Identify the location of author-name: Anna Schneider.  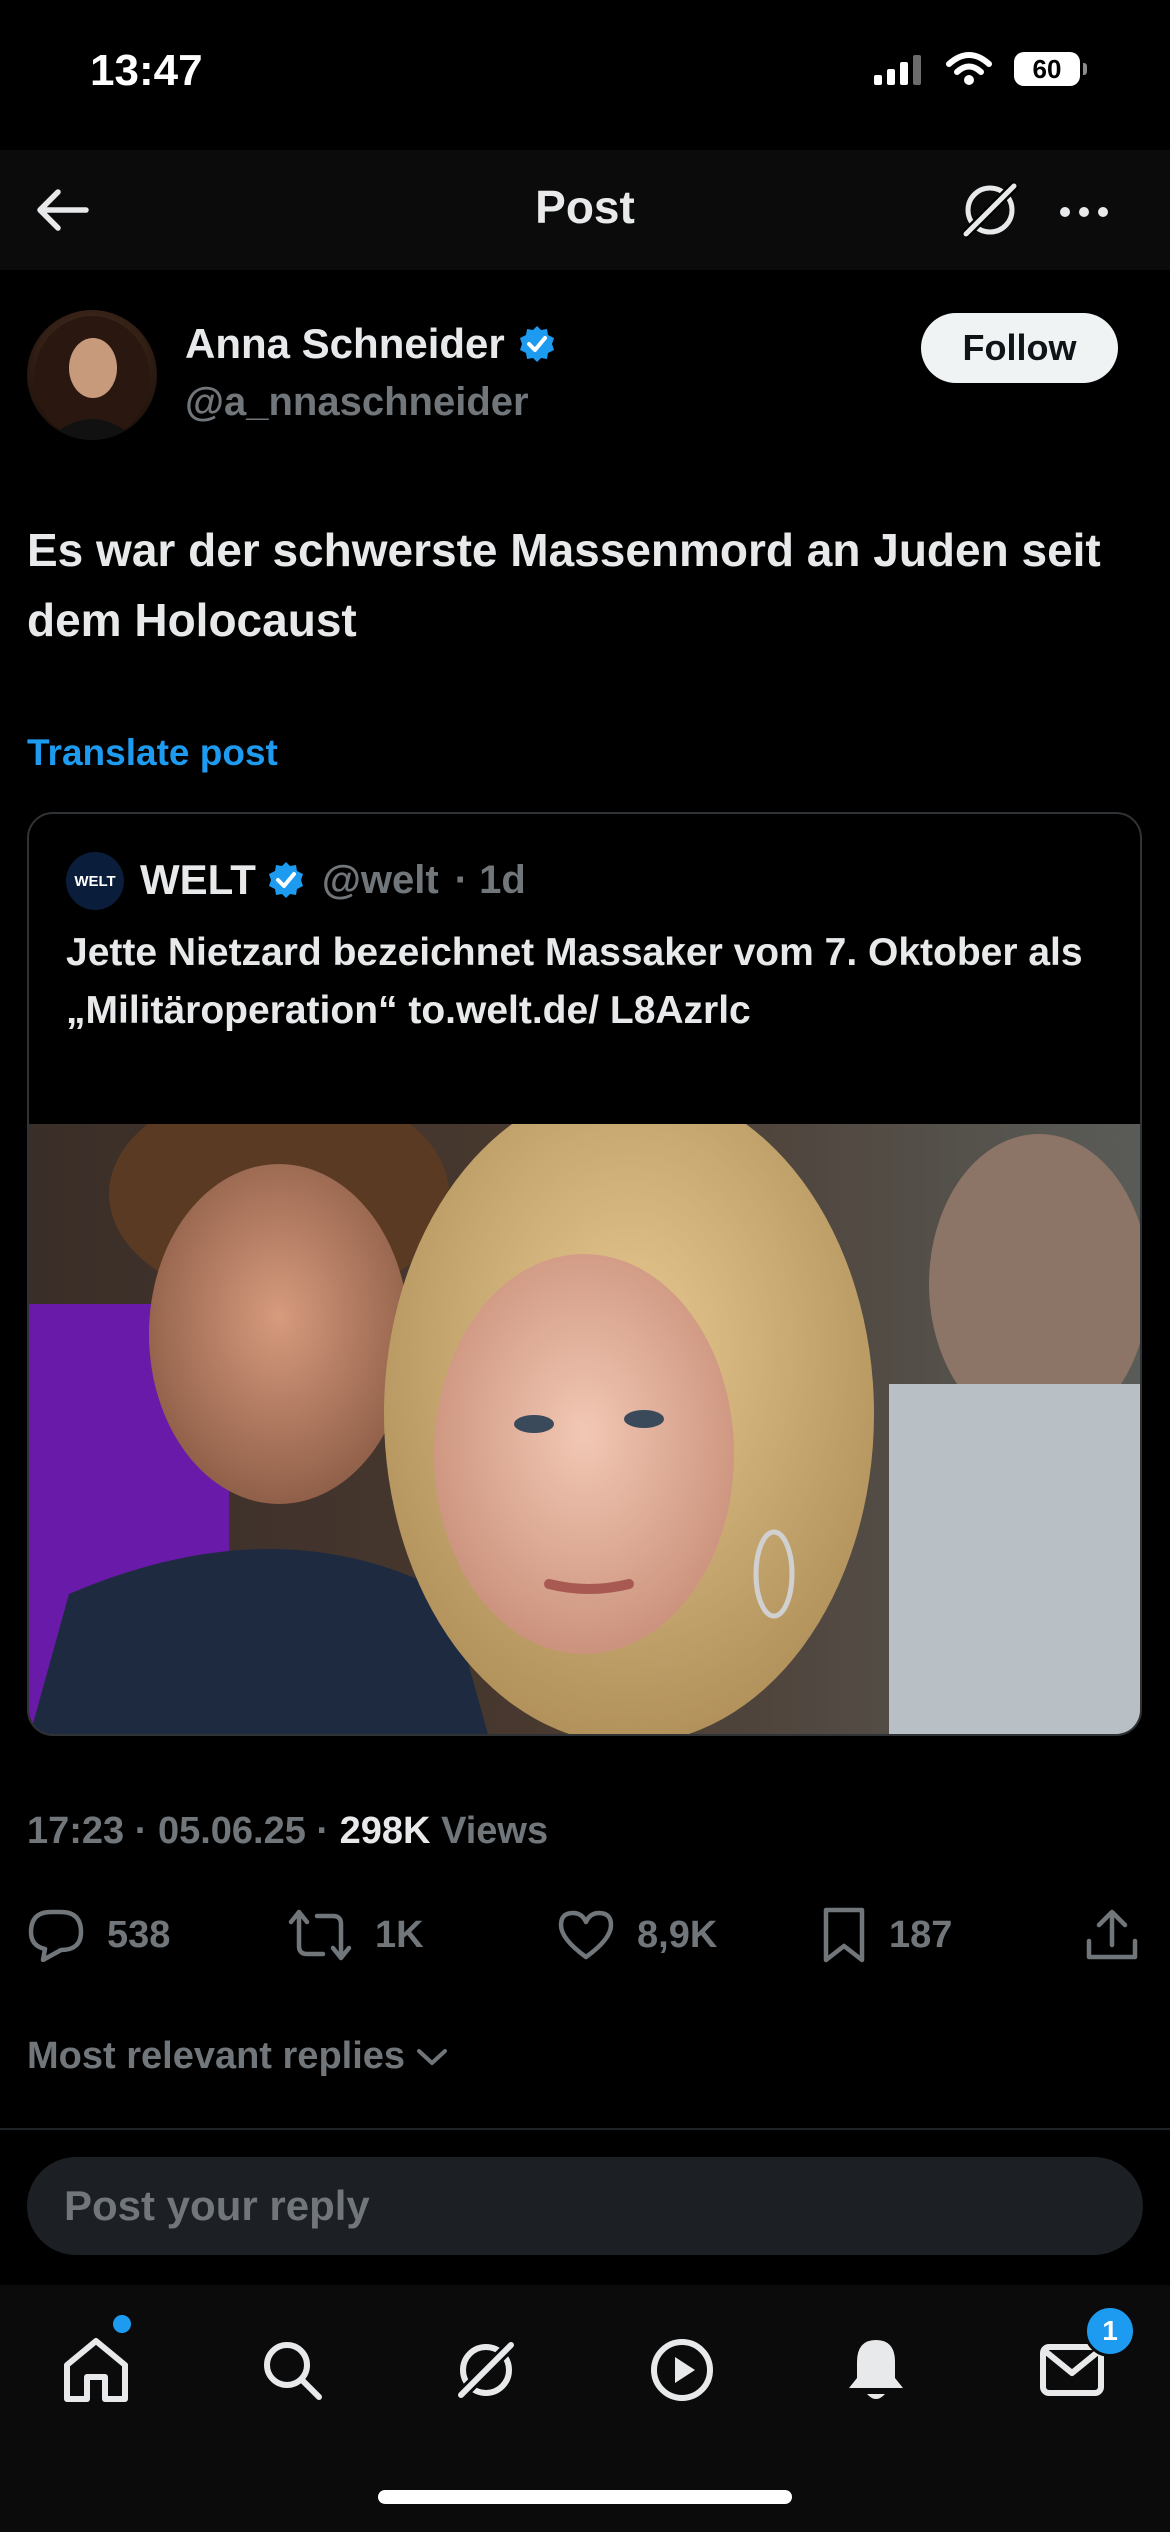
(345, 343).